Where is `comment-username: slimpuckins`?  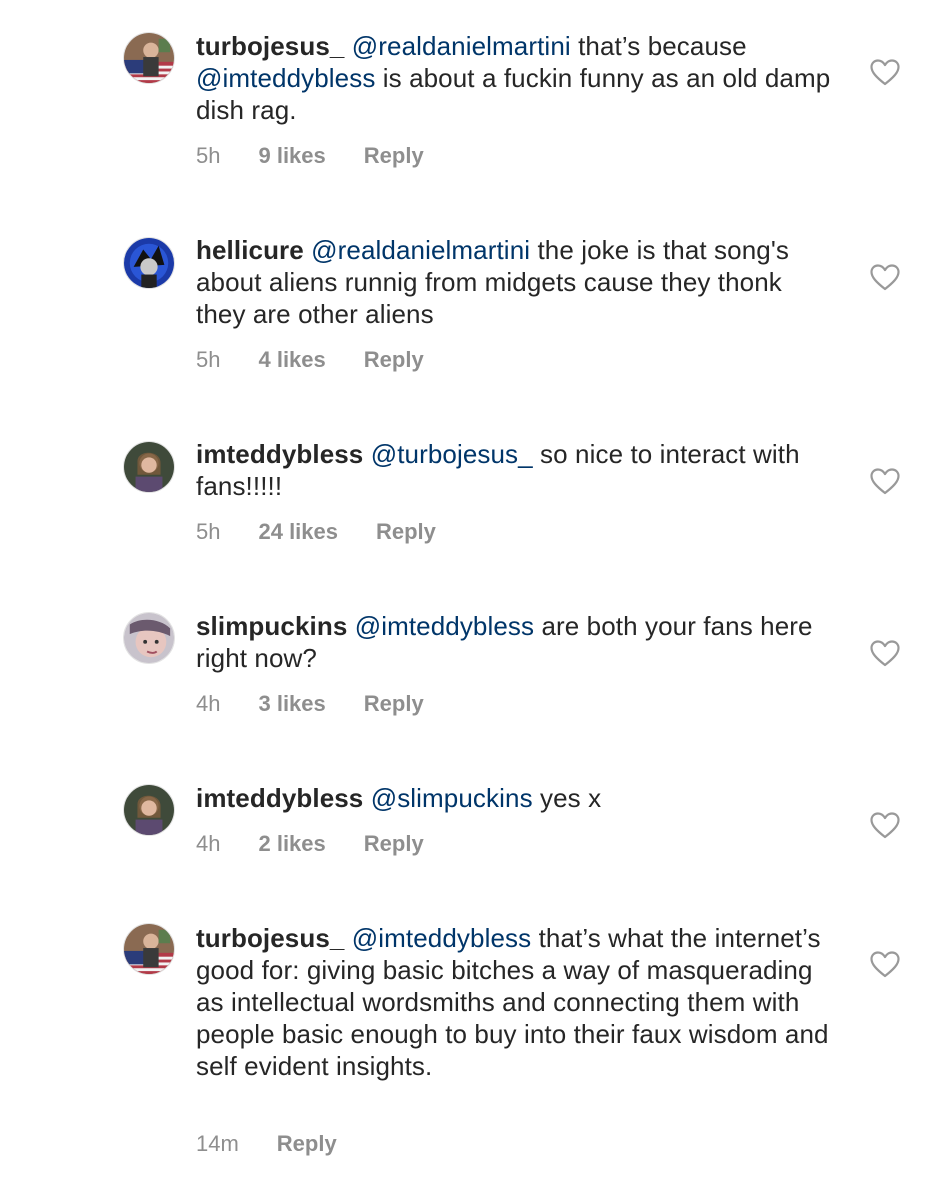
comment-username: slimpuckins is located at coordinates (271, 626).